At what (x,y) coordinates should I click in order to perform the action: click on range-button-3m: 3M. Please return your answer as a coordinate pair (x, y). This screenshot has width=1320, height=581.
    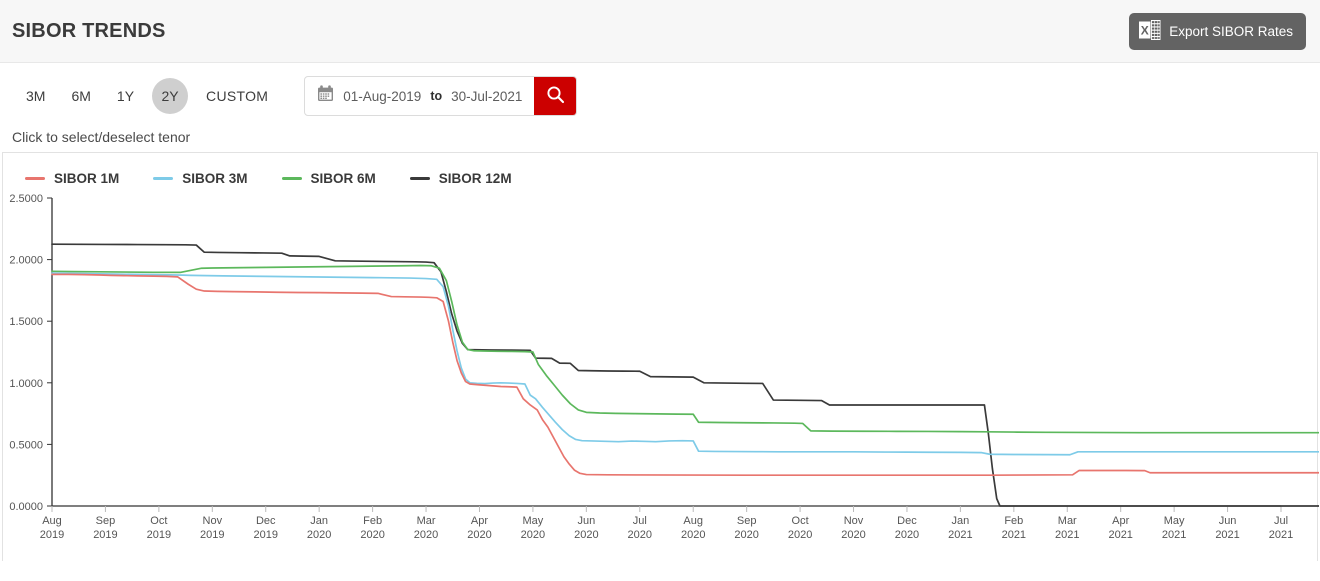
    Looking at the image, I should click on (35, 96).